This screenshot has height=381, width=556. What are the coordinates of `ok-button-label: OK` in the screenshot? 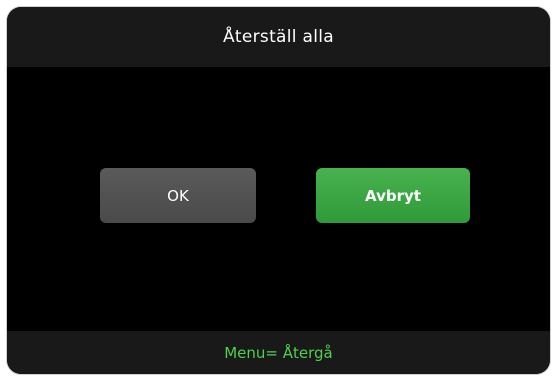 It's located at (178, 195).